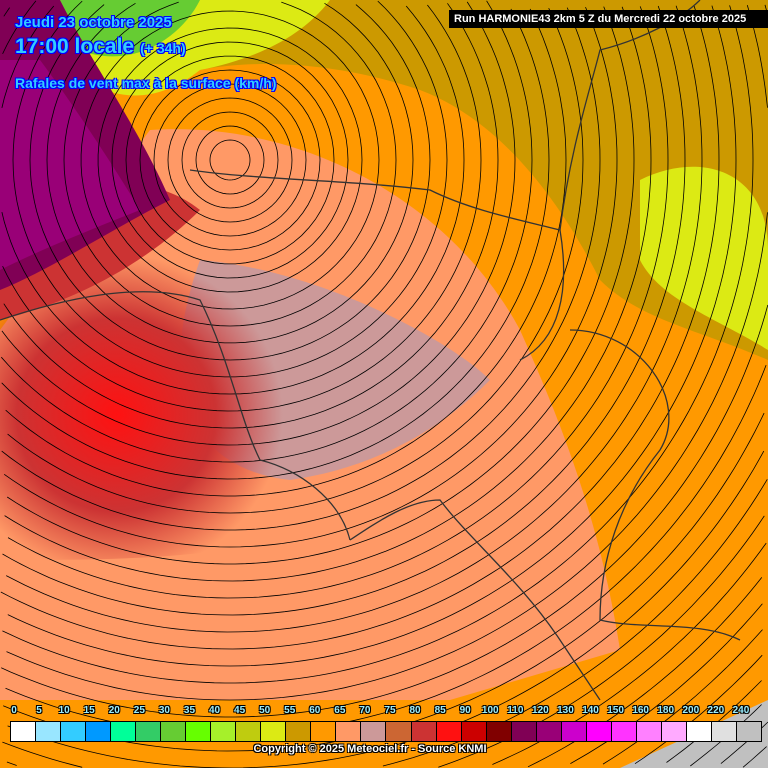 Image resolution: width=768 pixels, height=768 pixels. Describe the element at coordinates (365, 710) in the screenshot. I see `legend-label: 70` at that location.